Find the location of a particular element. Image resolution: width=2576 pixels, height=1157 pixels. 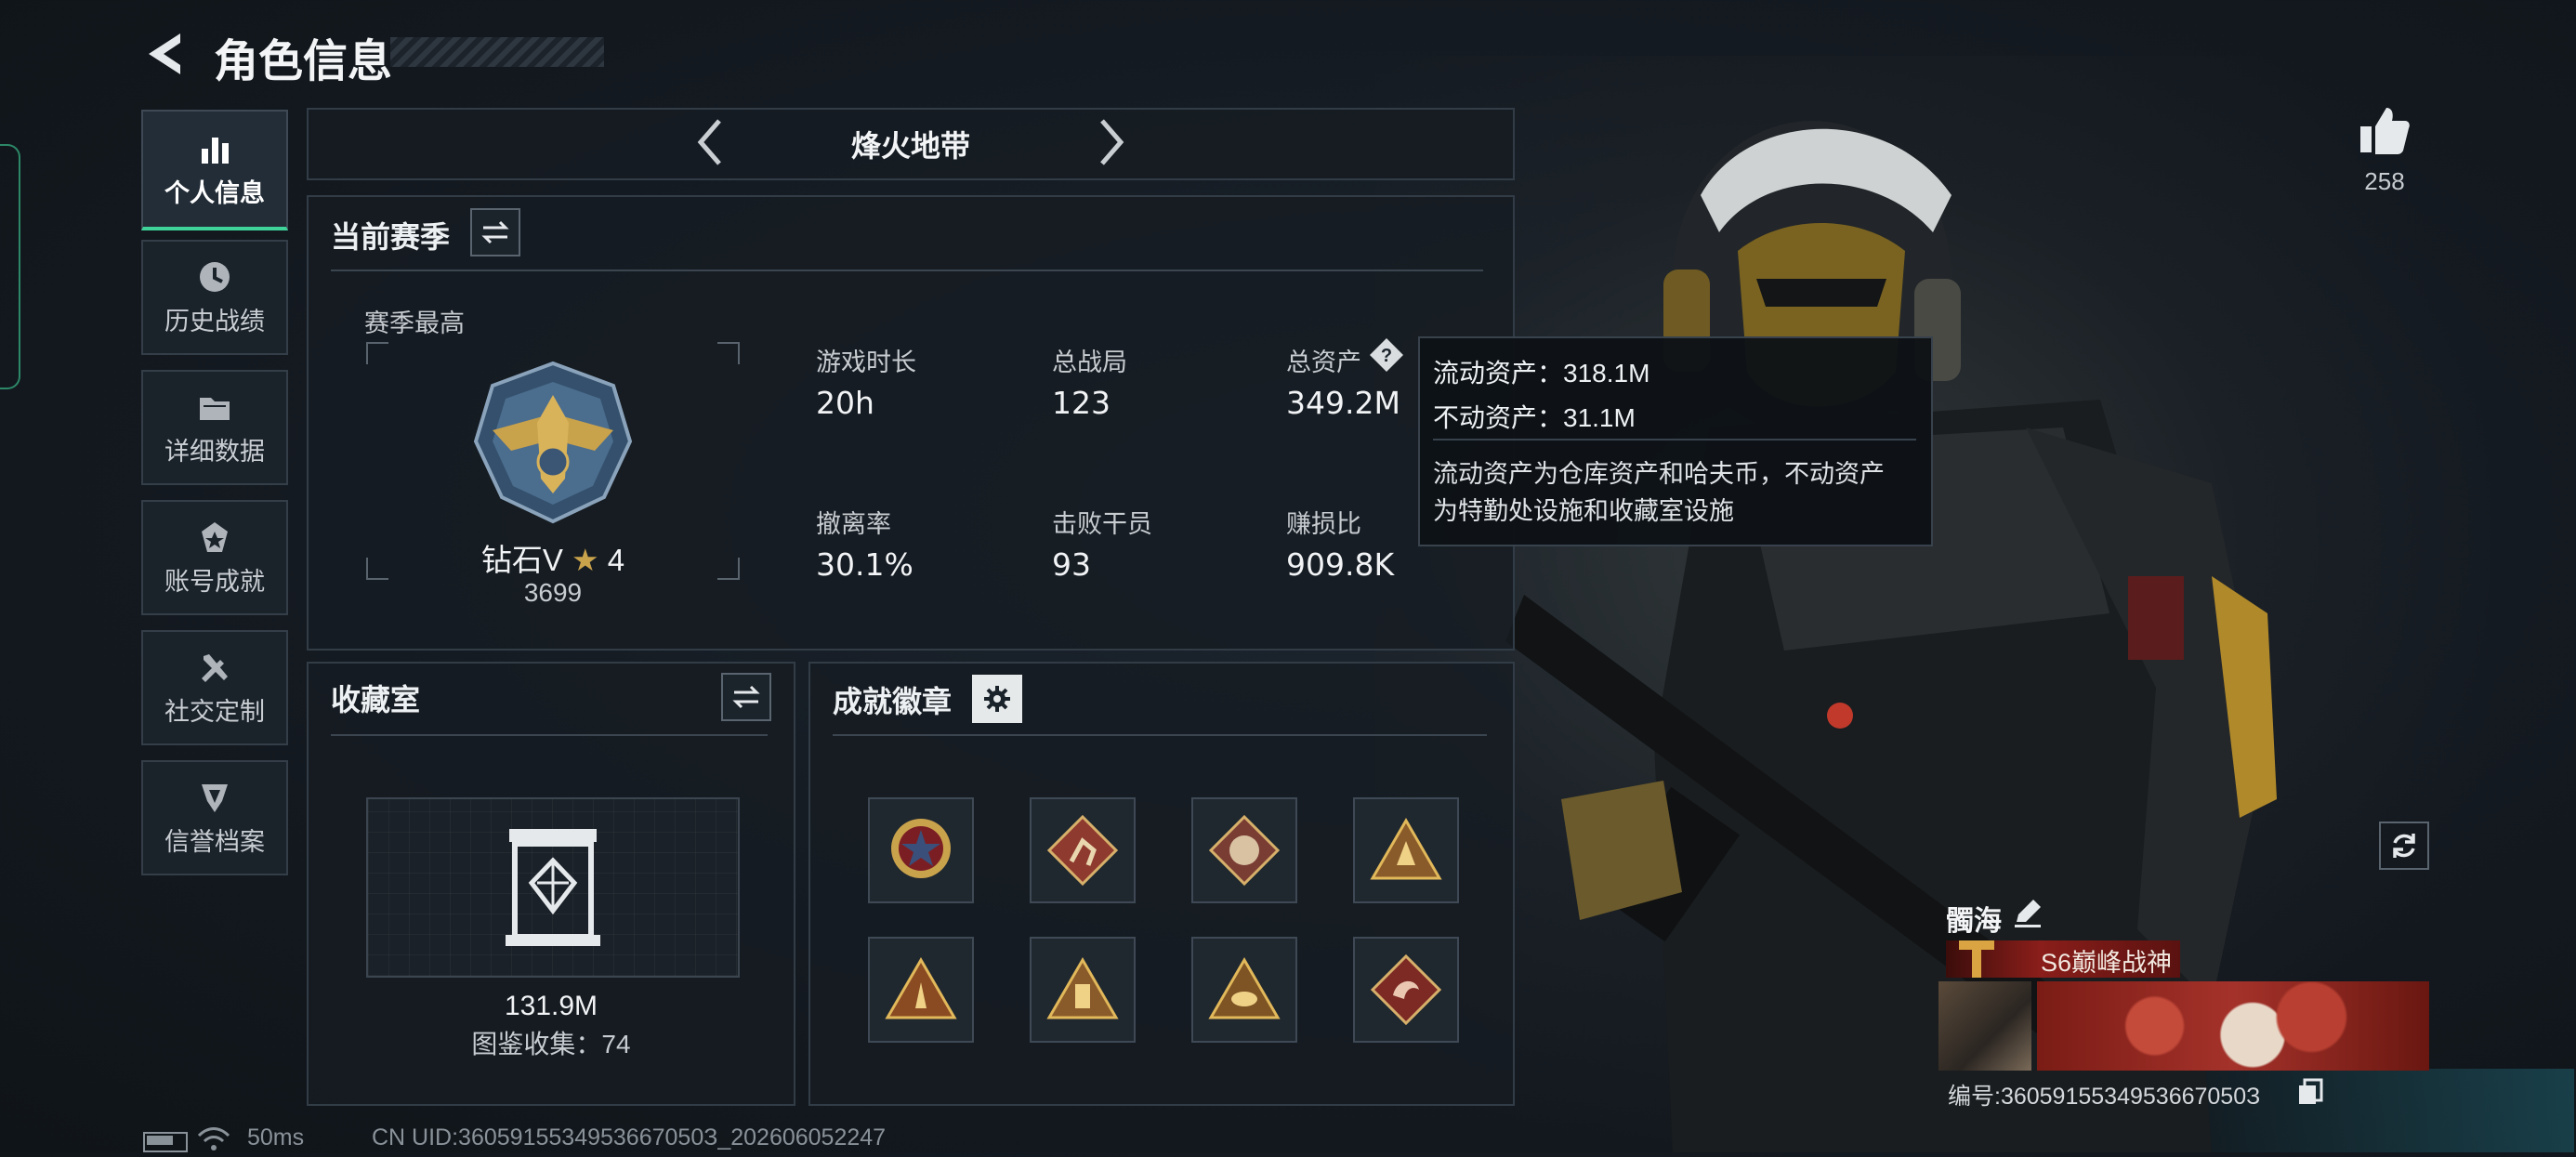

back-button is located at coordinates (167, 54).